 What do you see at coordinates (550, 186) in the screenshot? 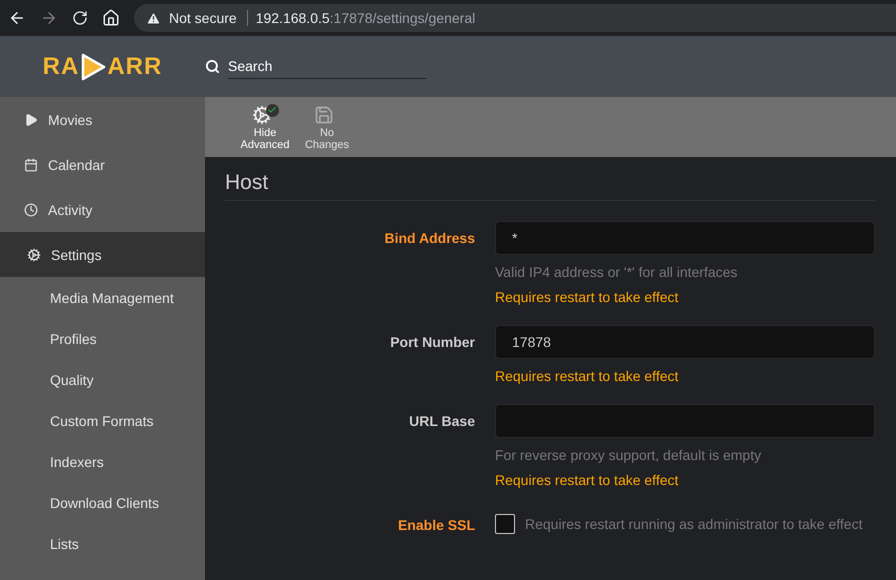
I see `section-title: Host` at bounding box center [550, 186].